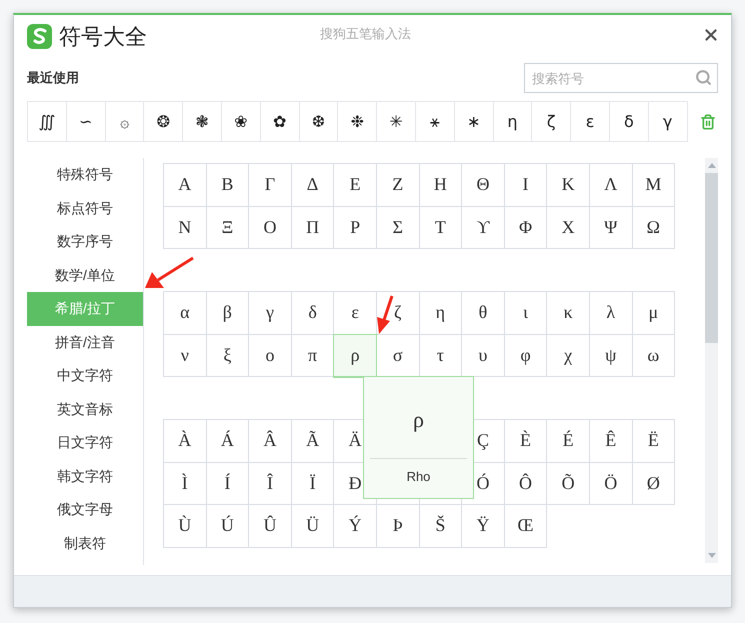 The image size is (745, 623). Describe the element at coordinates (398, 526) in the screenshot. I see `symbol-cell: Þ` at that location.